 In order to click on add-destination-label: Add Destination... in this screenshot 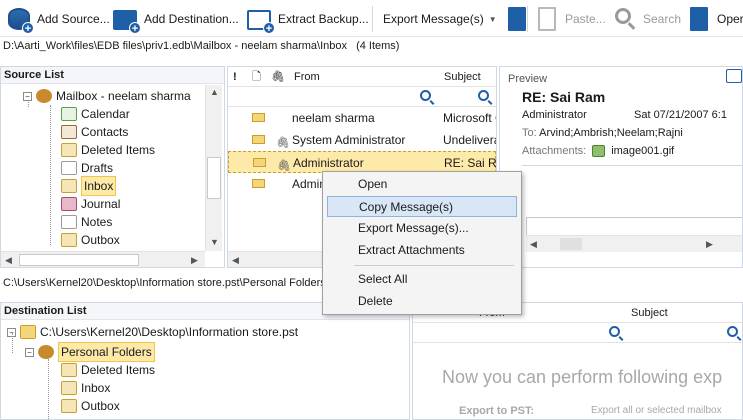, I will do `click(191, 19)`.